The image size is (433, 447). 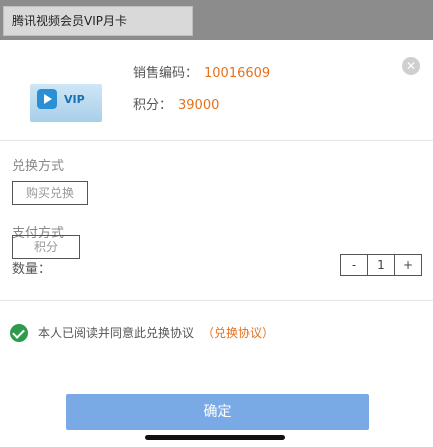 What do you see at coordinates (411, 66) in the screenshot?
I see `close-icon: ✕` at bounding box center [411, 66].